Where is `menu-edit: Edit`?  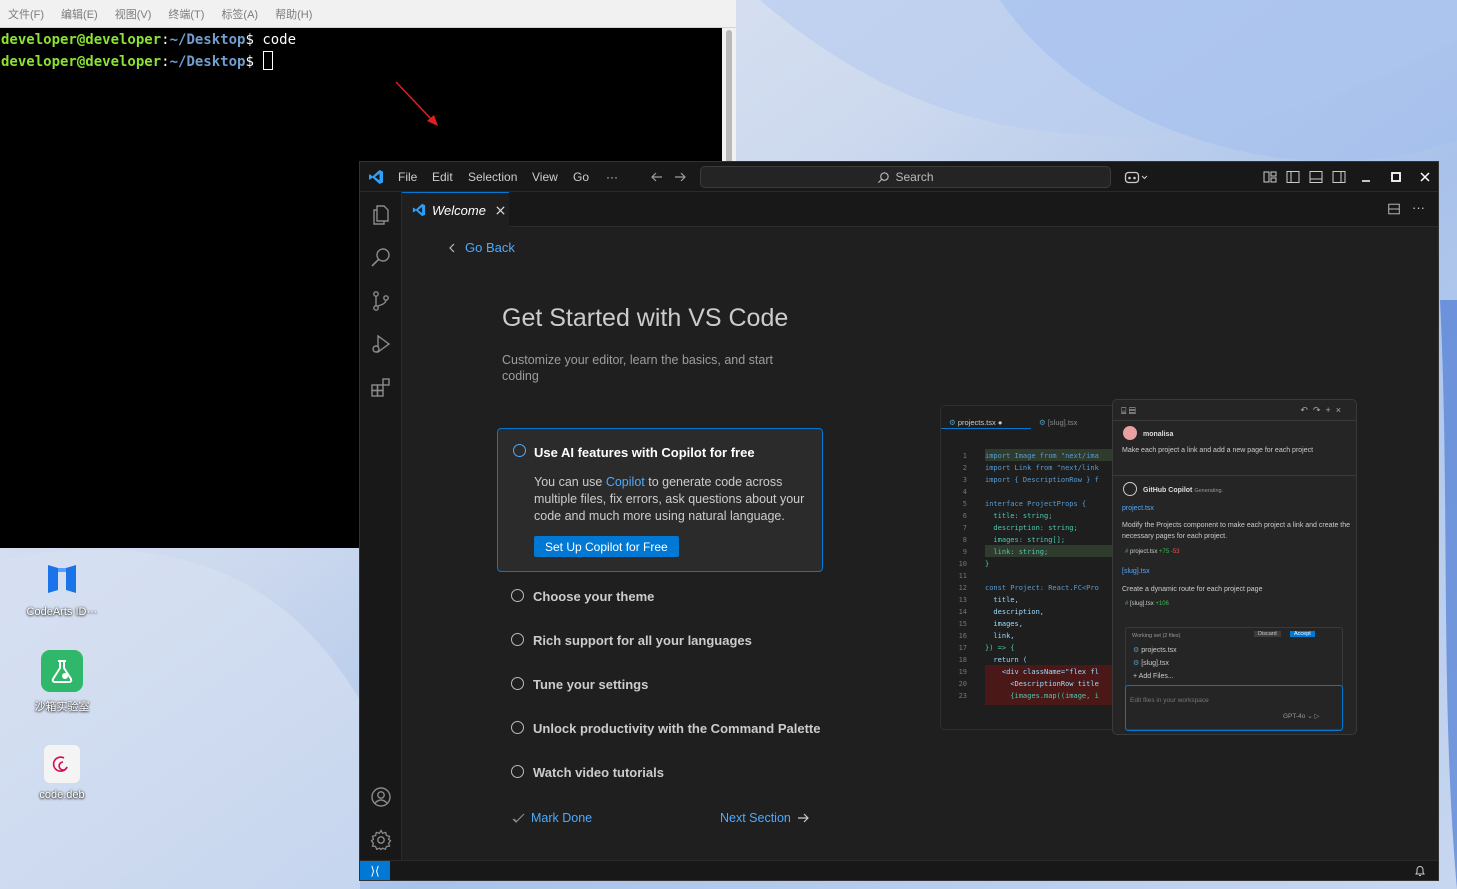
menu-edit: Edit is located at coordinates (442, 177).